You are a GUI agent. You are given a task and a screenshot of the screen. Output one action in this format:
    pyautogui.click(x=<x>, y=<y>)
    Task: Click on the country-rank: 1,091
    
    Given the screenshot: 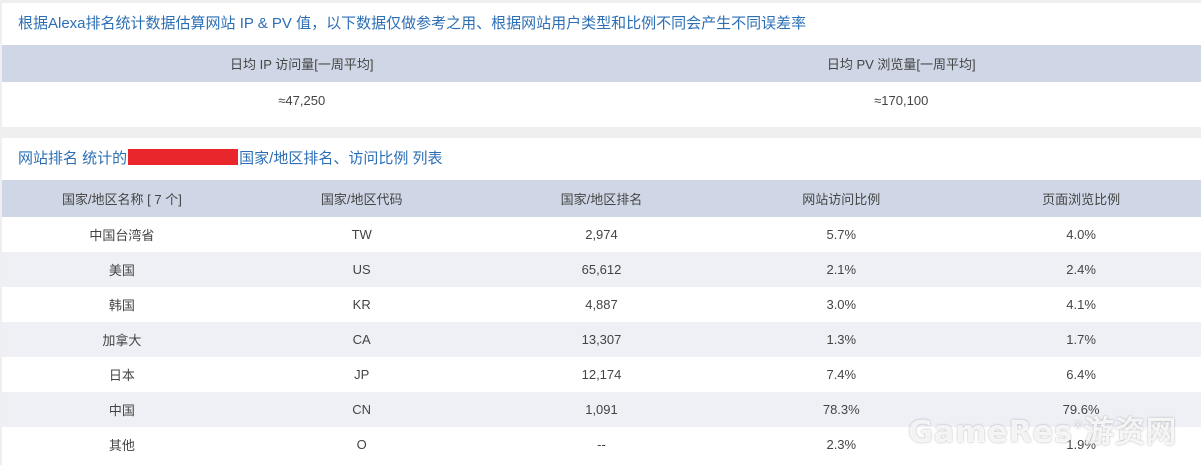 What is the action you would take?
    pyautogui.click(x=601, y=409)
    